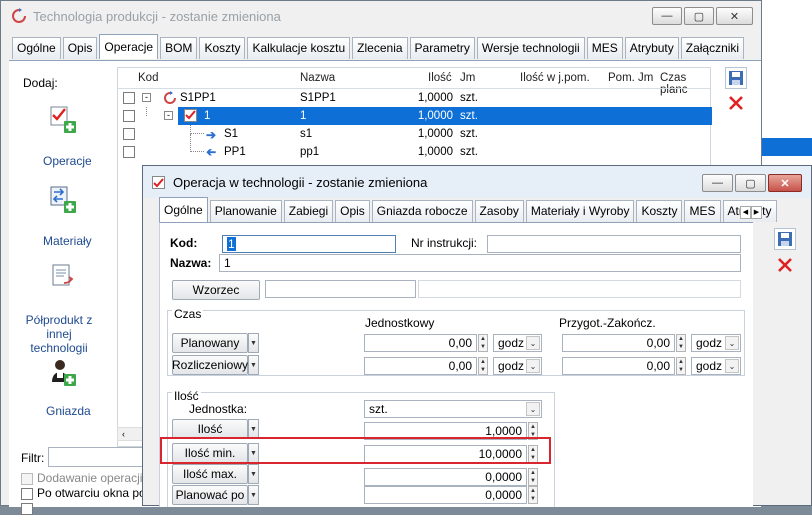 Image resolution: width=812 pixels, height=515 pixels. Describe the element at coordinates (191, 263) in the screenshot. I see `nazwa-label: Nazwa:` at that location.